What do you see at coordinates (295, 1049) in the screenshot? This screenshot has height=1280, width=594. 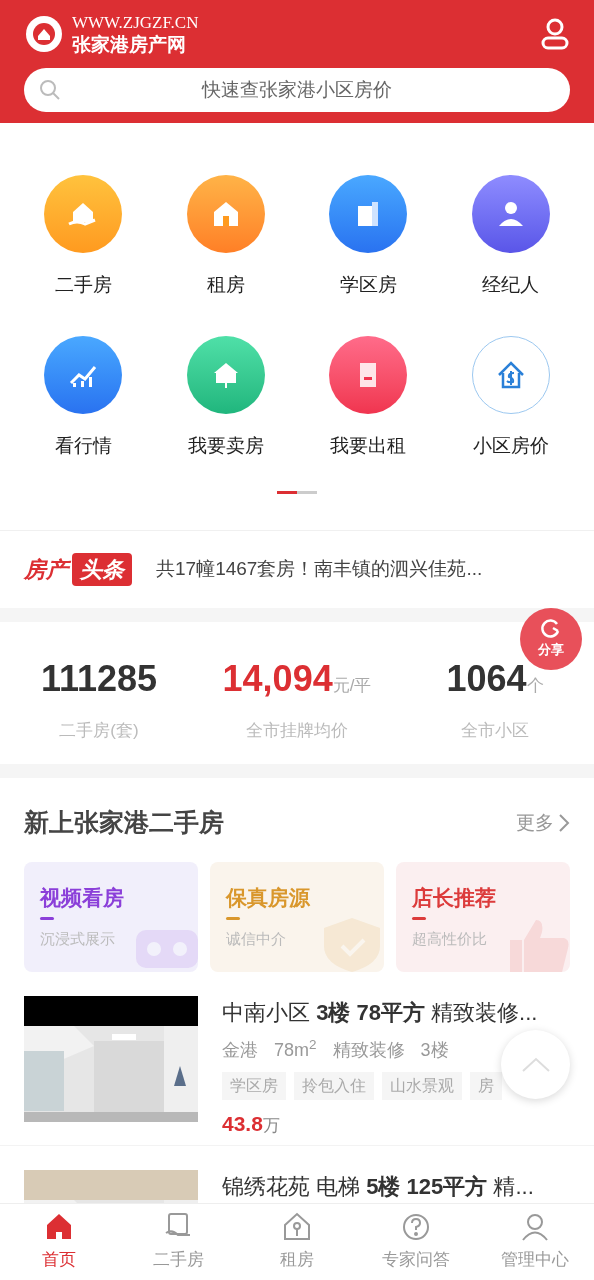 I see `listing-meta: 78m$^{2}$` at bounding box center [295, 1049].